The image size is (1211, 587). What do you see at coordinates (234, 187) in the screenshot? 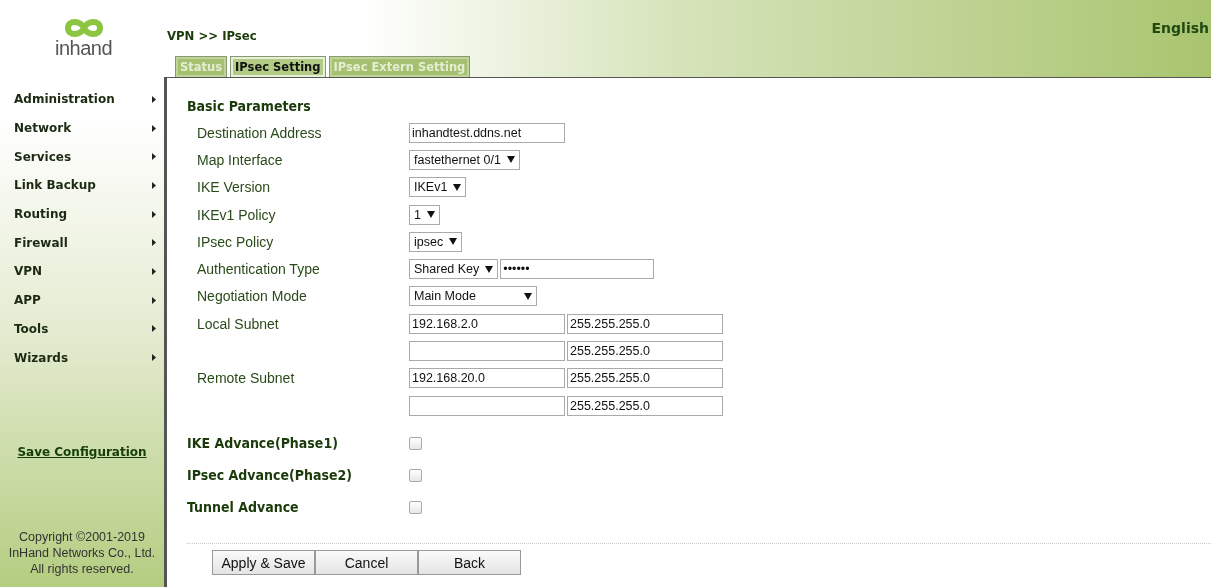
I see `field-label: IKE Version` at bounding box center [234, 187].